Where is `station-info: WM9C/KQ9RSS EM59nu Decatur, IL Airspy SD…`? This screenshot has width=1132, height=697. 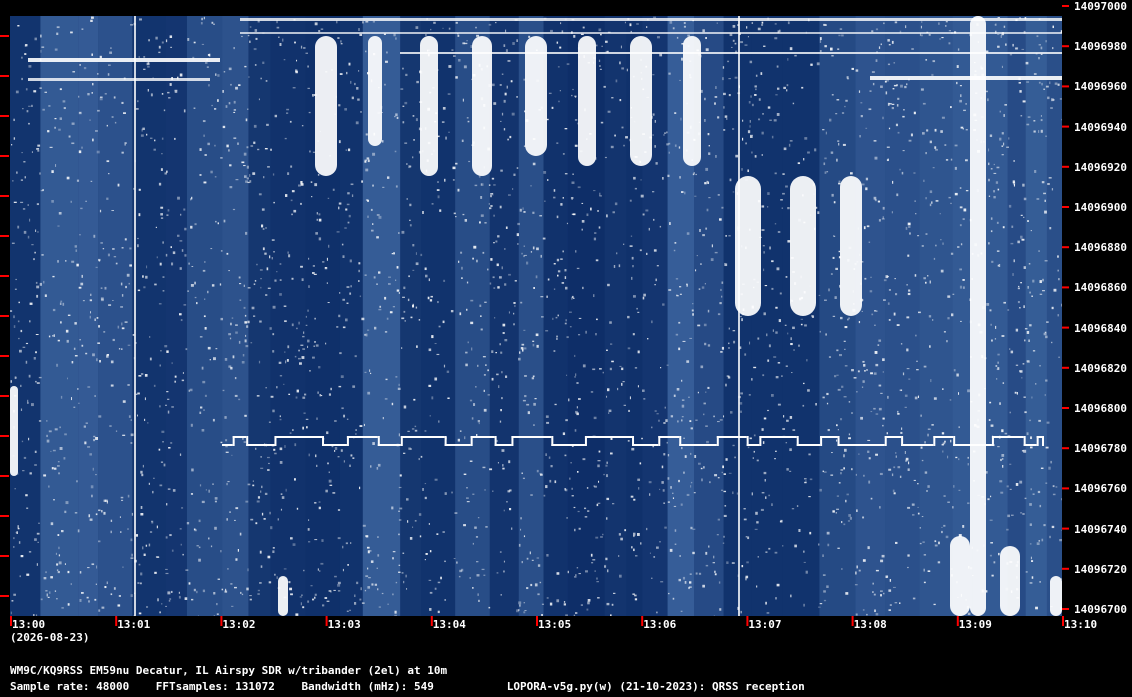 station-info: WM9C/KQ9RSS EM59nu Decatur, IL Airspy SD… is located at coordinates (229, 670).